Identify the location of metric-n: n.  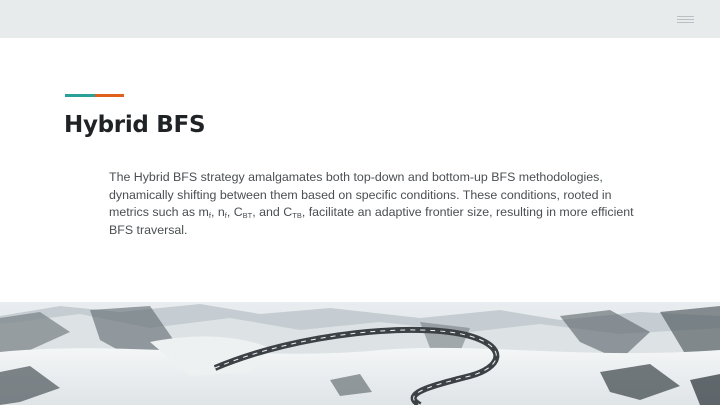
(221, 212).